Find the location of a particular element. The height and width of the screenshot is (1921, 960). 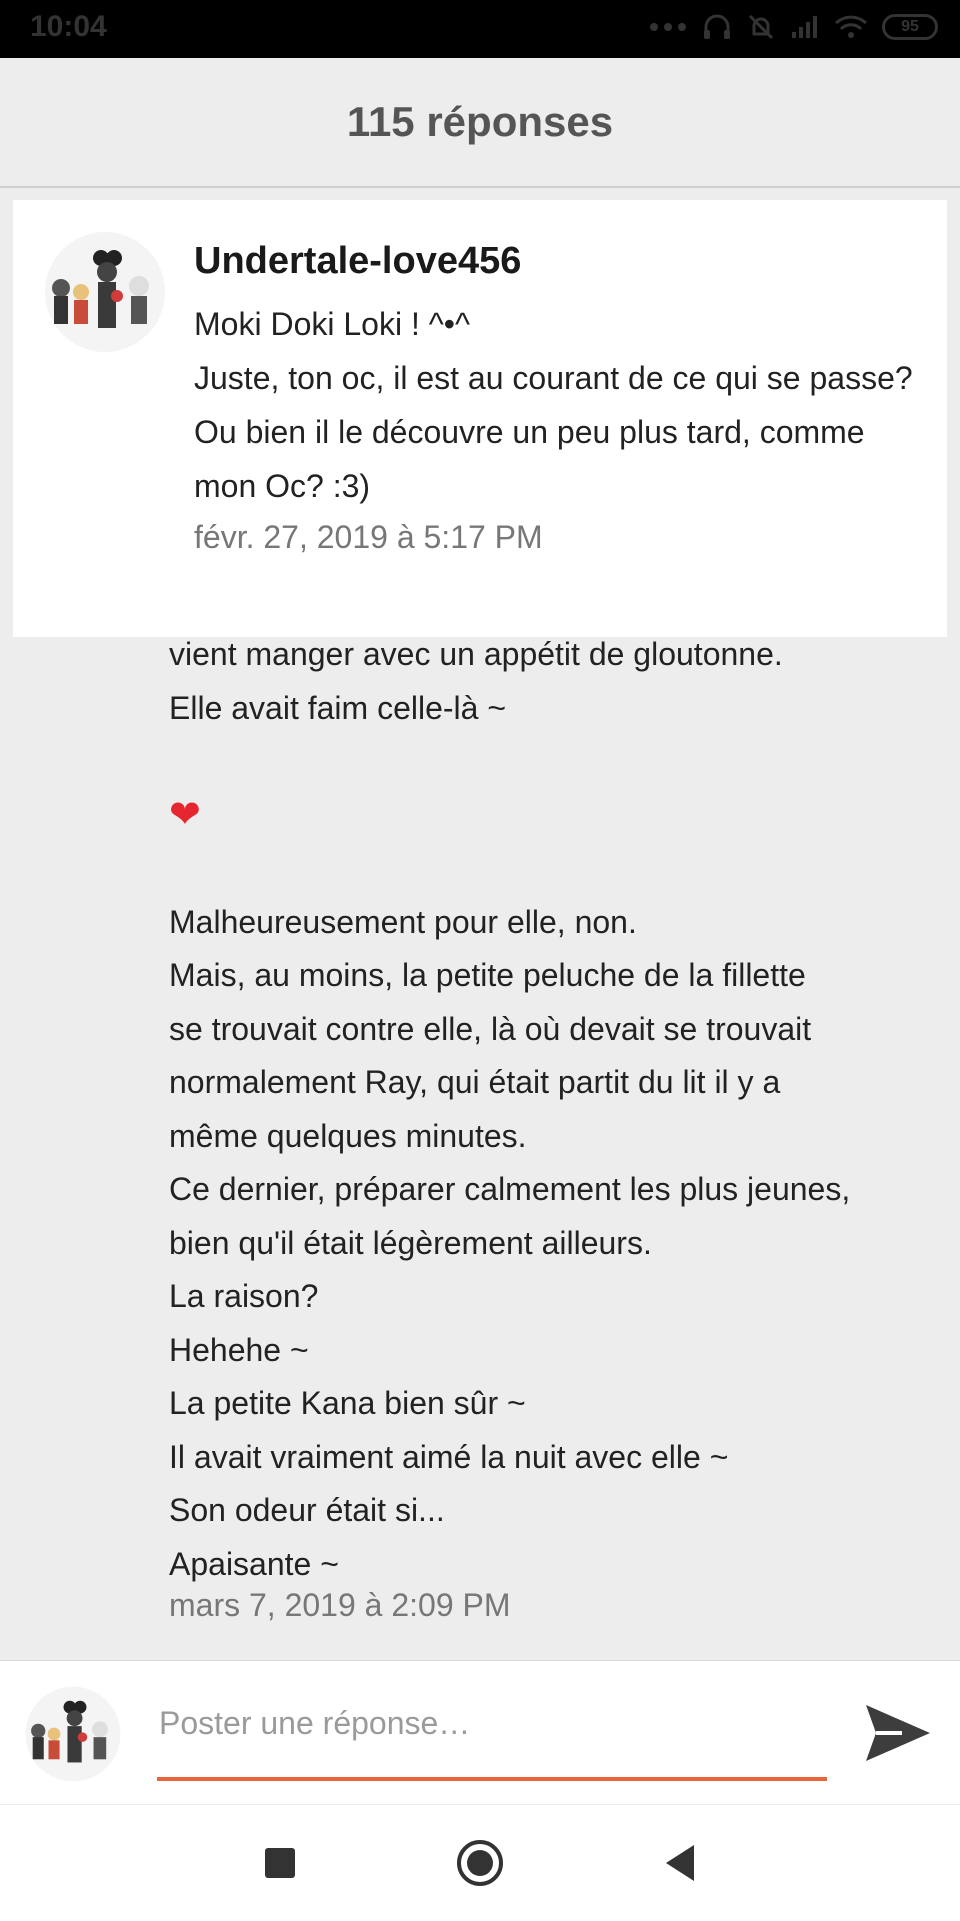

comment-username: Undertale-love456 is located at coordinates (564, 261).